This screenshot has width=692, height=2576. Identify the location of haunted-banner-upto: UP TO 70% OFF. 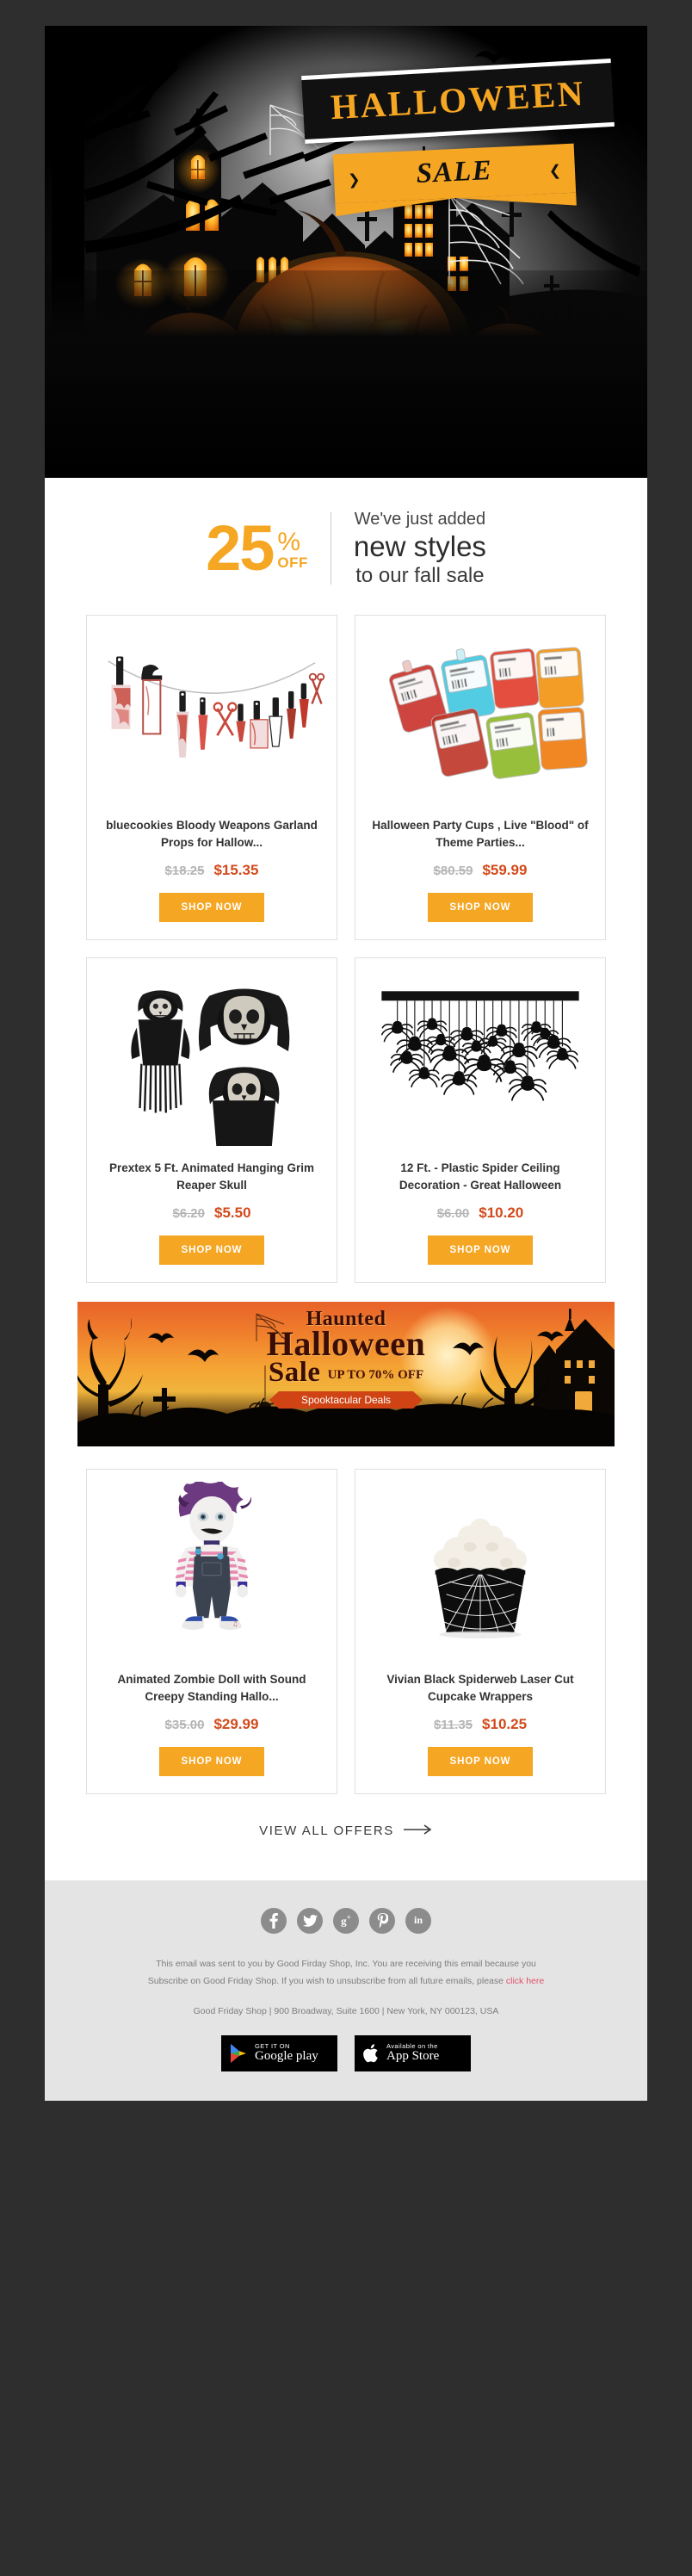
(375, 1375).